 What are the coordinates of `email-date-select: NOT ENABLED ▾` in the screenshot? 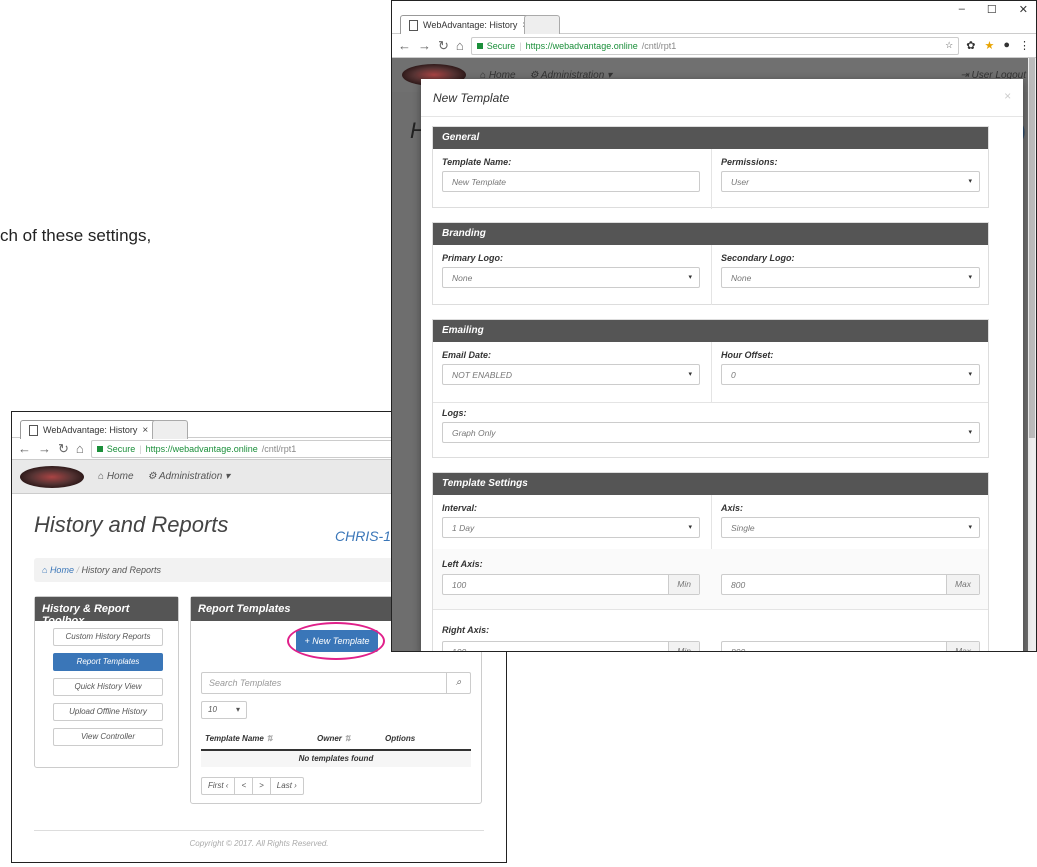 It's located at (571, 374).